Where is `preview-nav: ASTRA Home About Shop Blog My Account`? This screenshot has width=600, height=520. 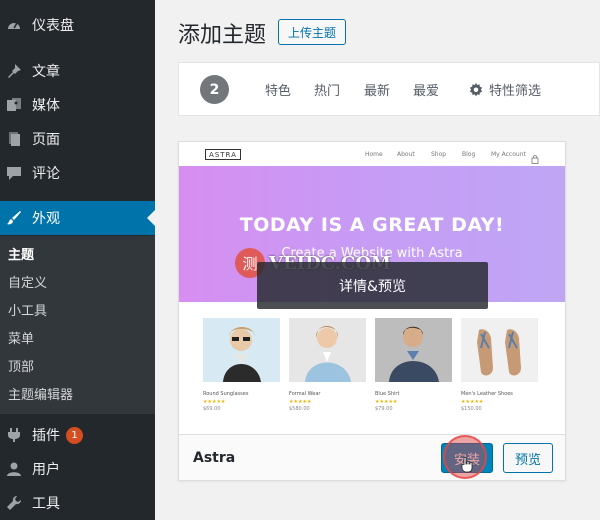
preview-nav: ASTRA Home About Shop Blog My Account is located at coordinates (372, 154).